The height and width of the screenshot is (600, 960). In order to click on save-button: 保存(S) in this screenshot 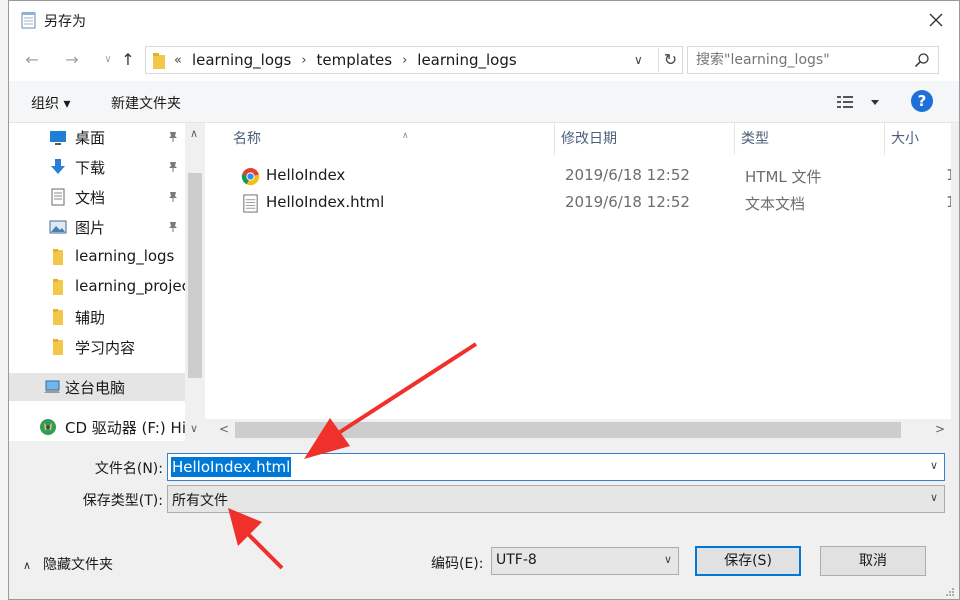, I will do `click(748, 561)`.